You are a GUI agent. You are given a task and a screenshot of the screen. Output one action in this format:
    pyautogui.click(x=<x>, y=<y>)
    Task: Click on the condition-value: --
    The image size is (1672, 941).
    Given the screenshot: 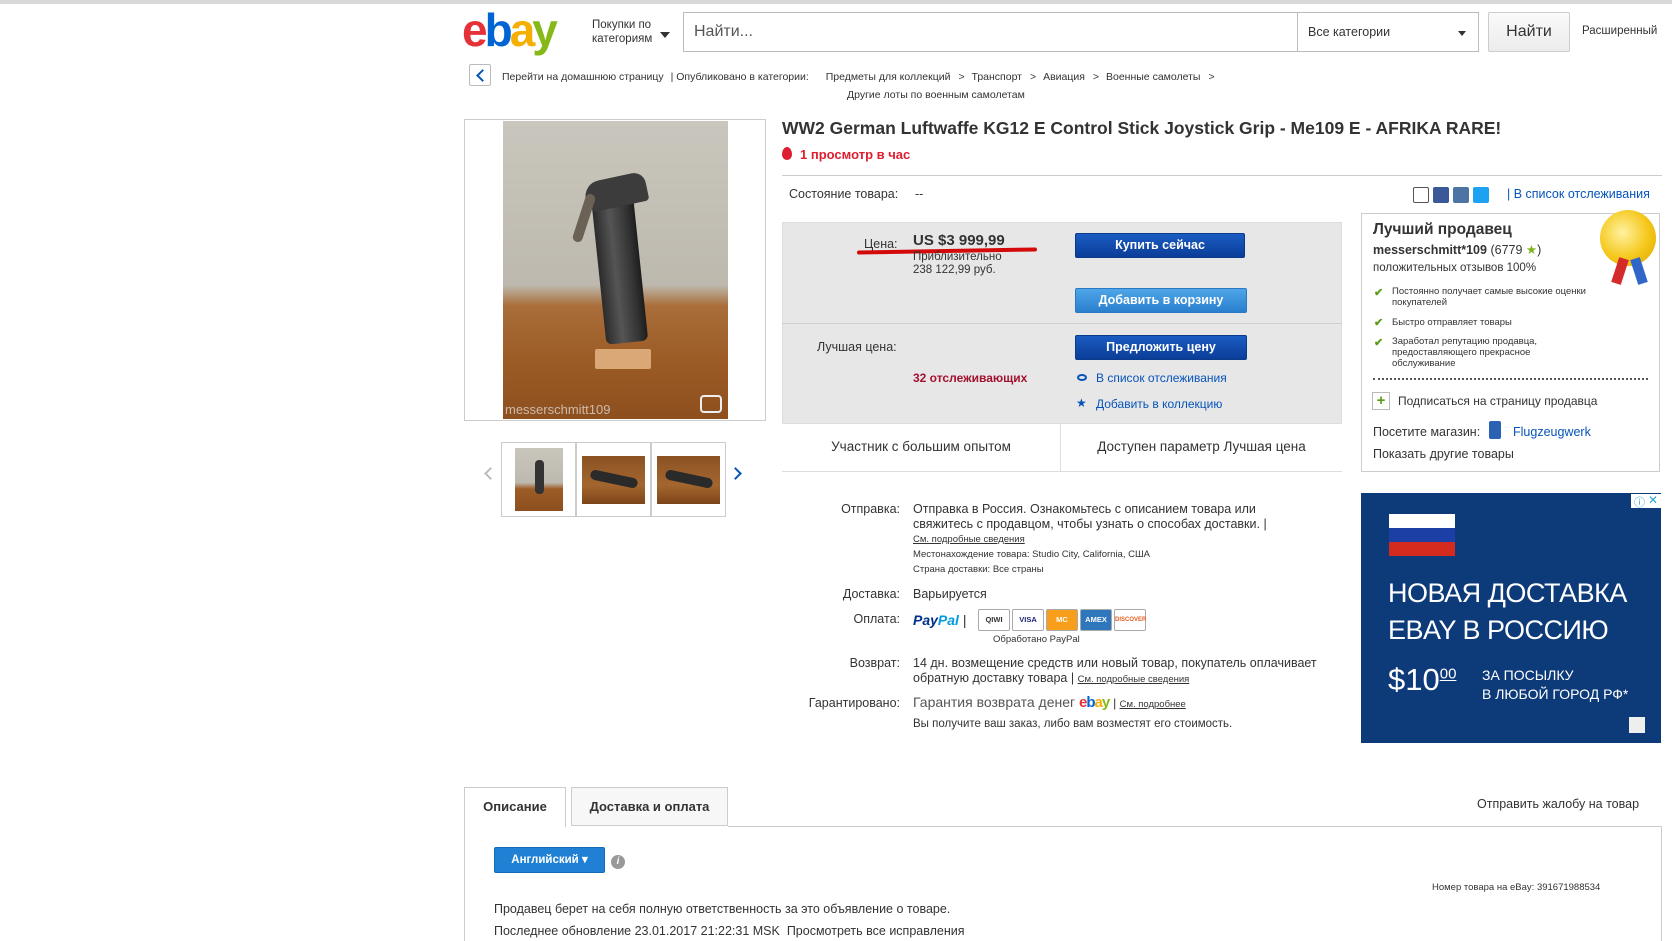 What is the action you would take?
    pyautogui.click(x=919, y=194)
    